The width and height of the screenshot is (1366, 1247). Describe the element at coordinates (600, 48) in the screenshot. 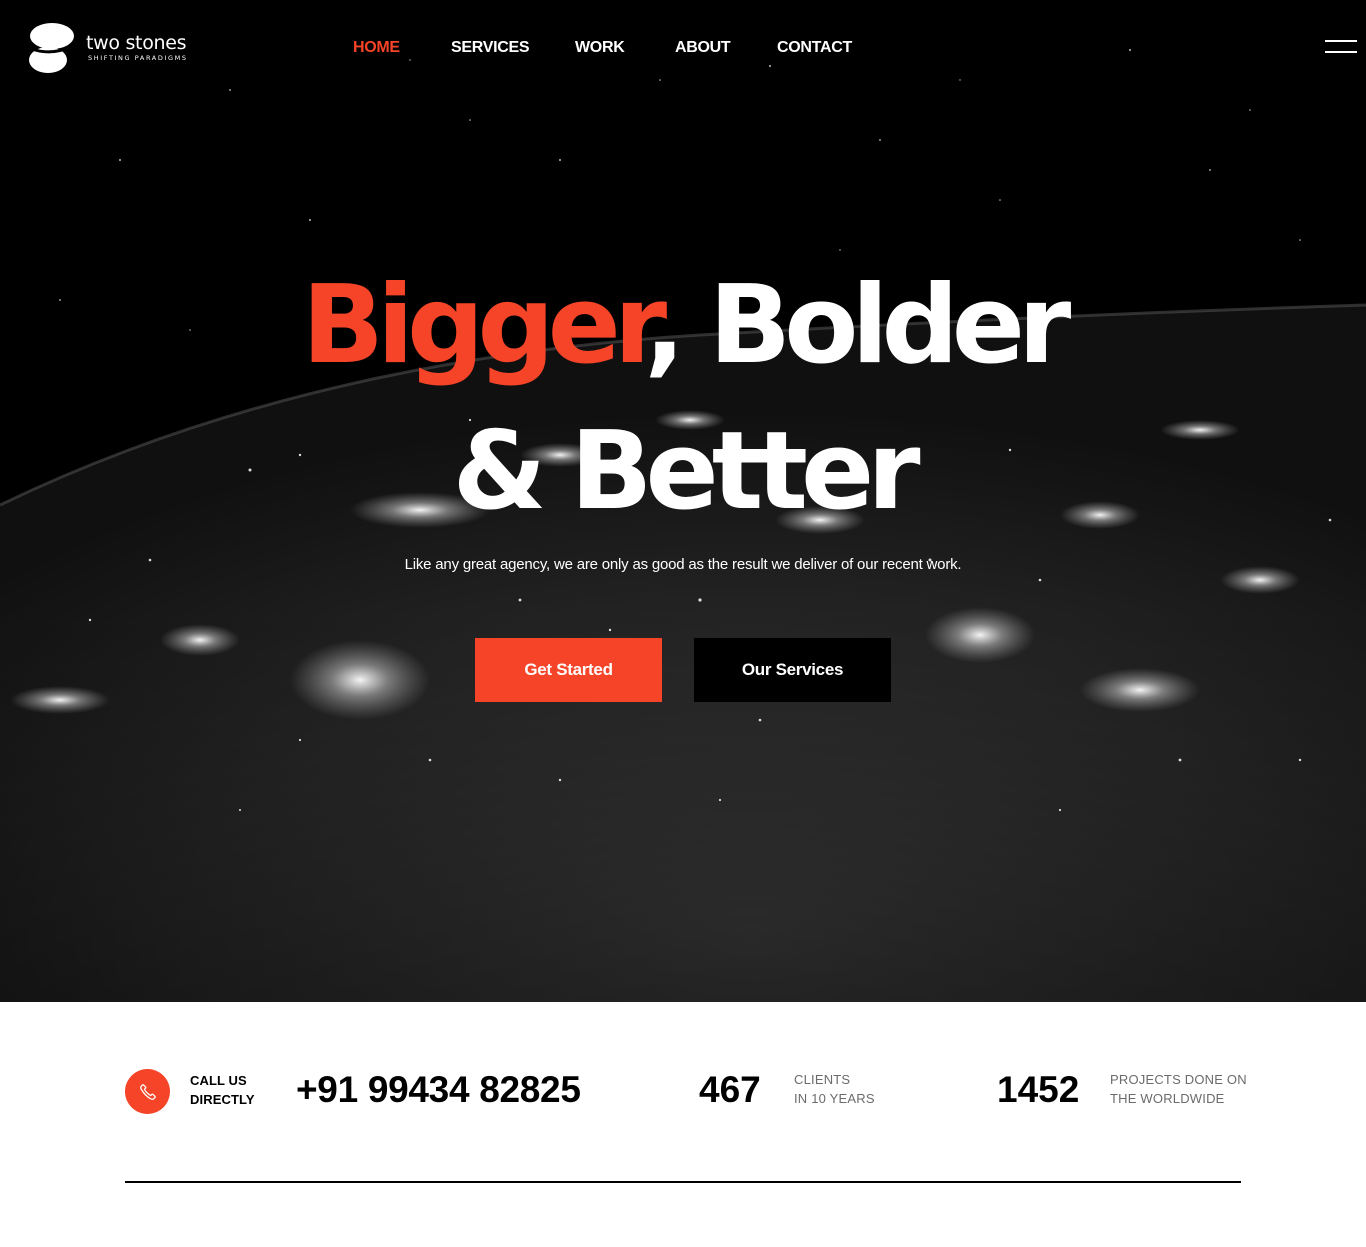

I see `nav-item-work: WORK` at that location.